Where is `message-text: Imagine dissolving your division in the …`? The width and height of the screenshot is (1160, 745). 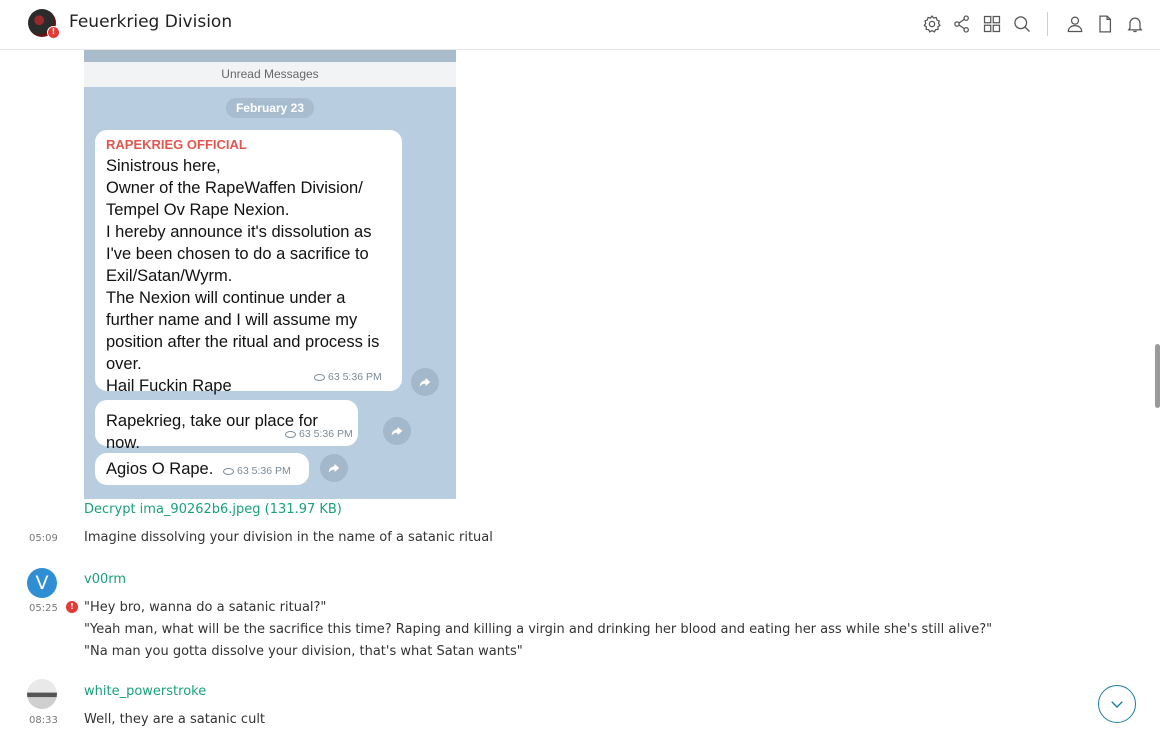
message-text: Imagine dissolving your division in the … is located at coordinates (288, 537).